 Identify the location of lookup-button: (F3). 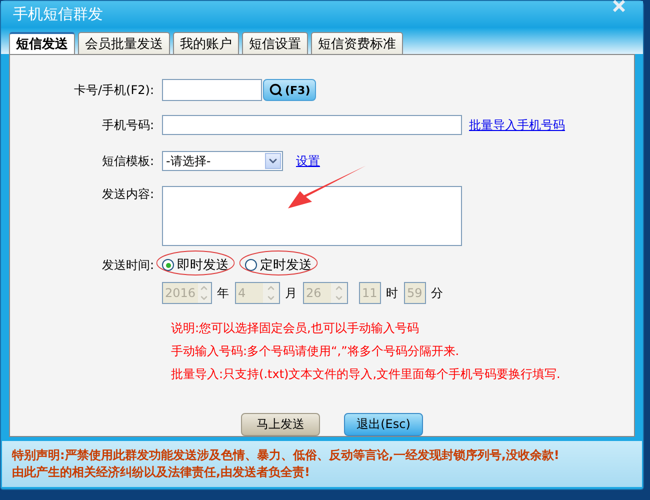
(289, 90).